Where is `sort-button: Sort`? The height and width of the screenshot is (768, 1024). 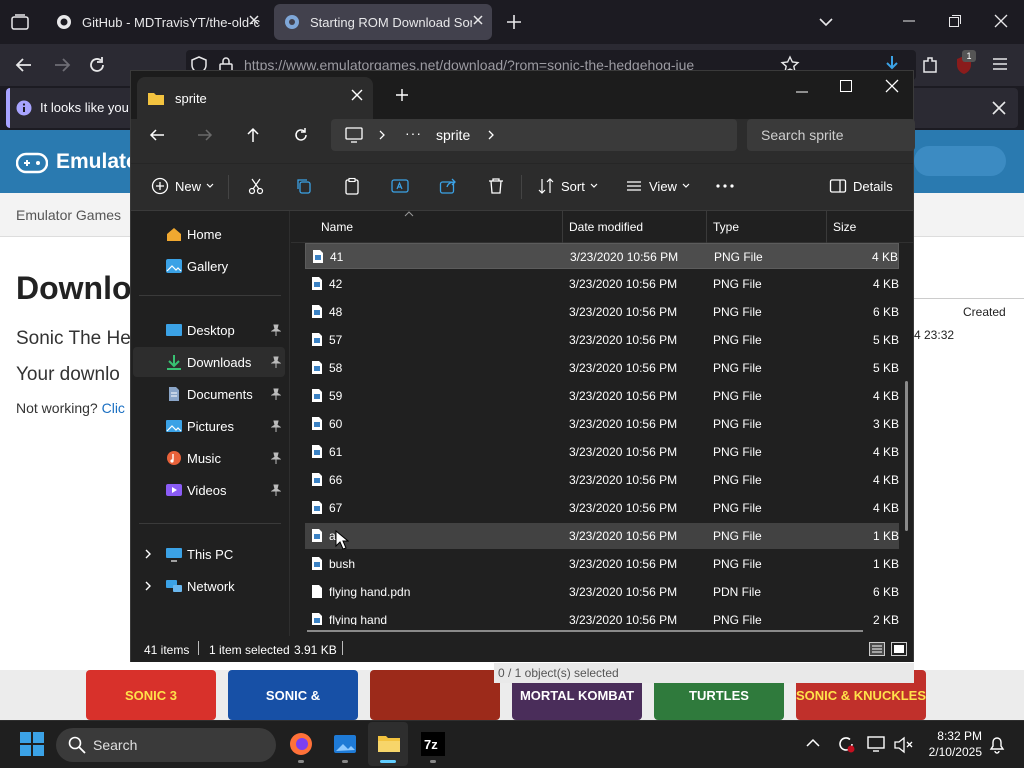 sort-button: Sort is located at coordinates (567, 186).